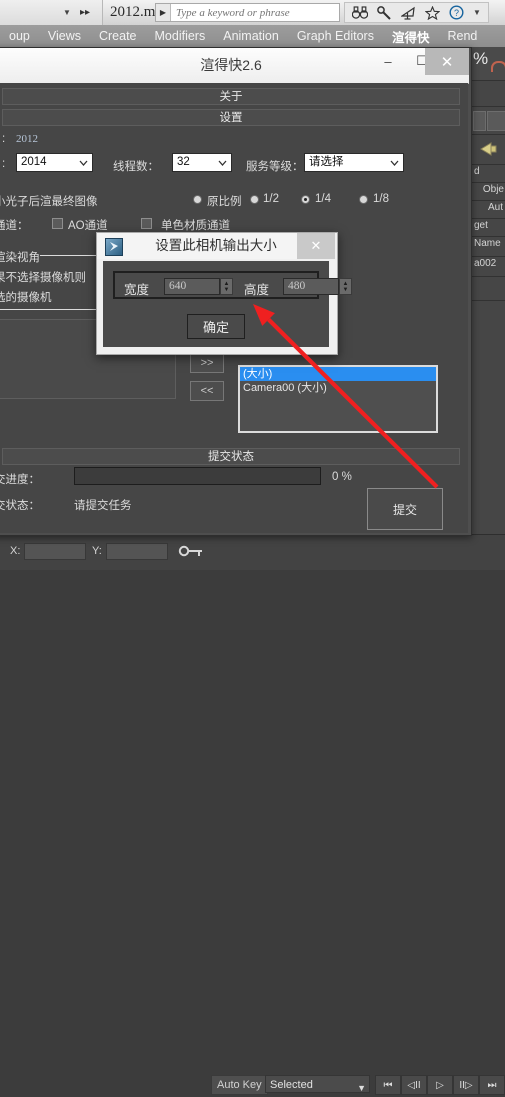 The width and height of the screenshot is (505, 1097). What do you see at coordinates (4, 164) in the screenshot?
I see `max-version-label: :` at bounding box center [4, 164].